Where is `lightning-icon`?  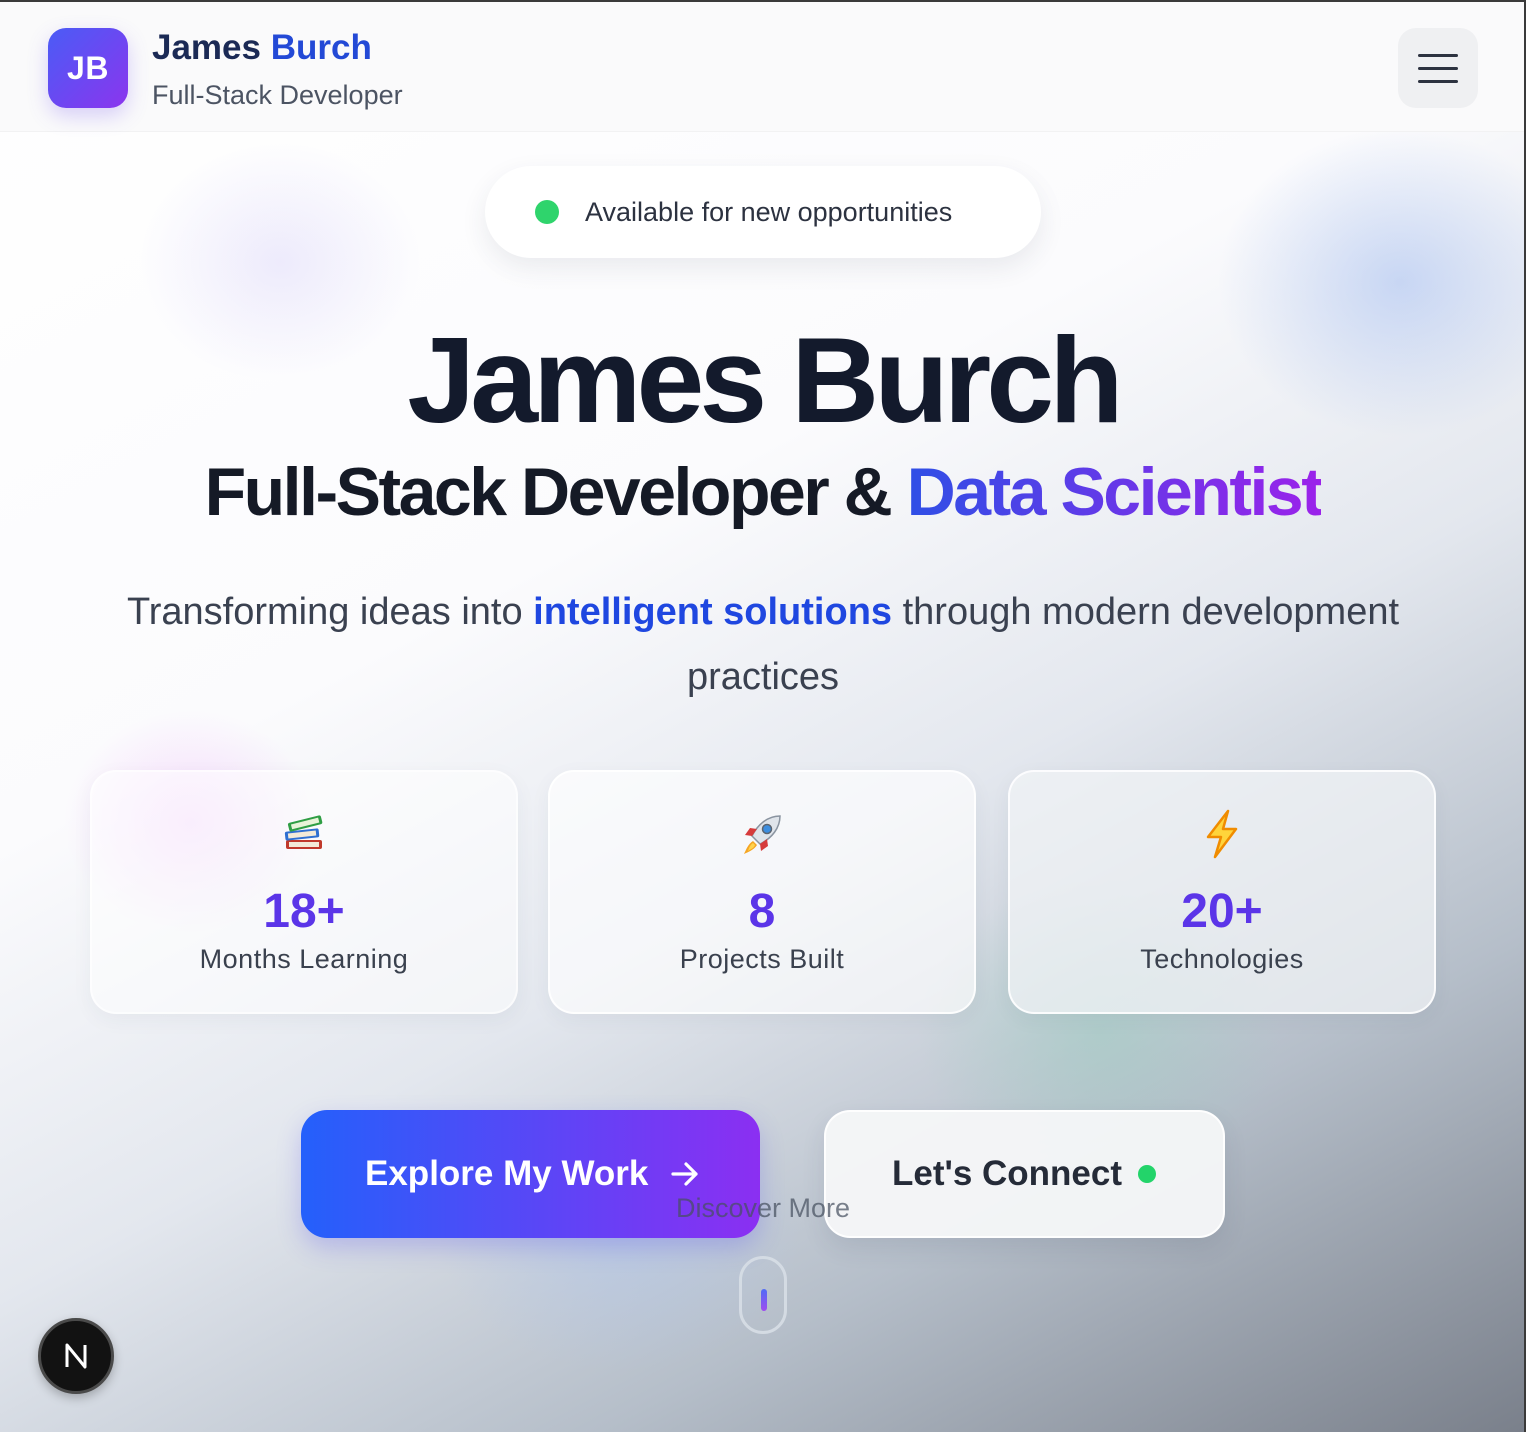
lightning-icon is located at coordinates (1222, 836).